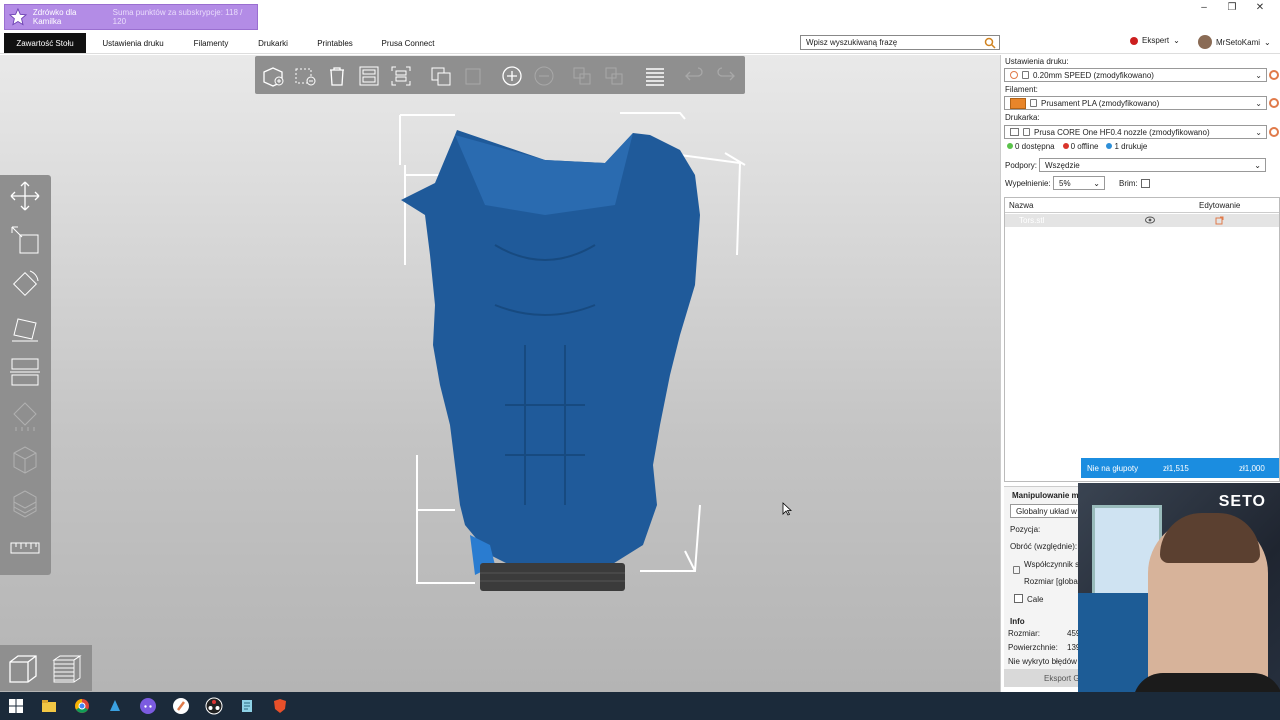 The width and height of the screenshot is (1280, 720). What do you see at coordinates (25, 504) in the screenshot?
I see `mmu-painting-icon` at bounding box center [25, 504].